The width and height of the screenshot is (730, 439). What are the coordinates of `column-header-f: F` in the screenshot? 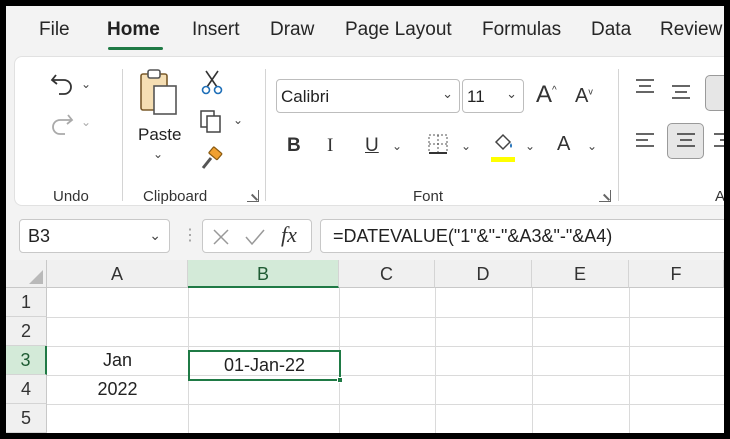 It's located at (676, 274).